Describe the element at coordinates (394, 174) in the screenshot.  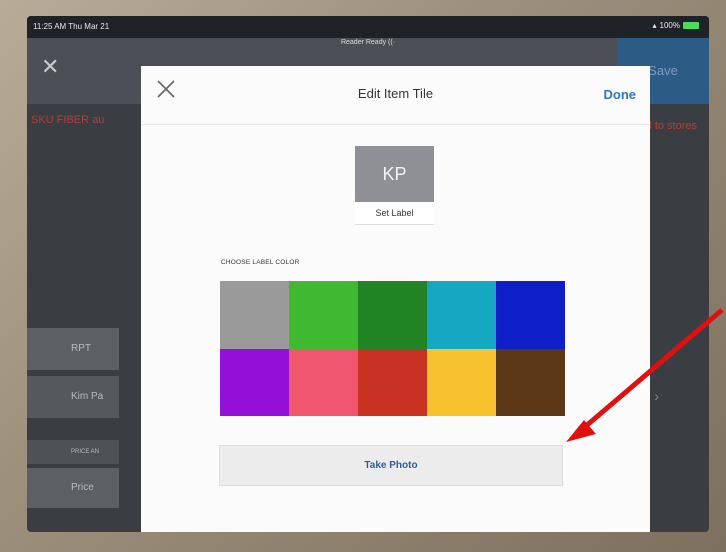
I see `item-tile-preview: KP` at that location.